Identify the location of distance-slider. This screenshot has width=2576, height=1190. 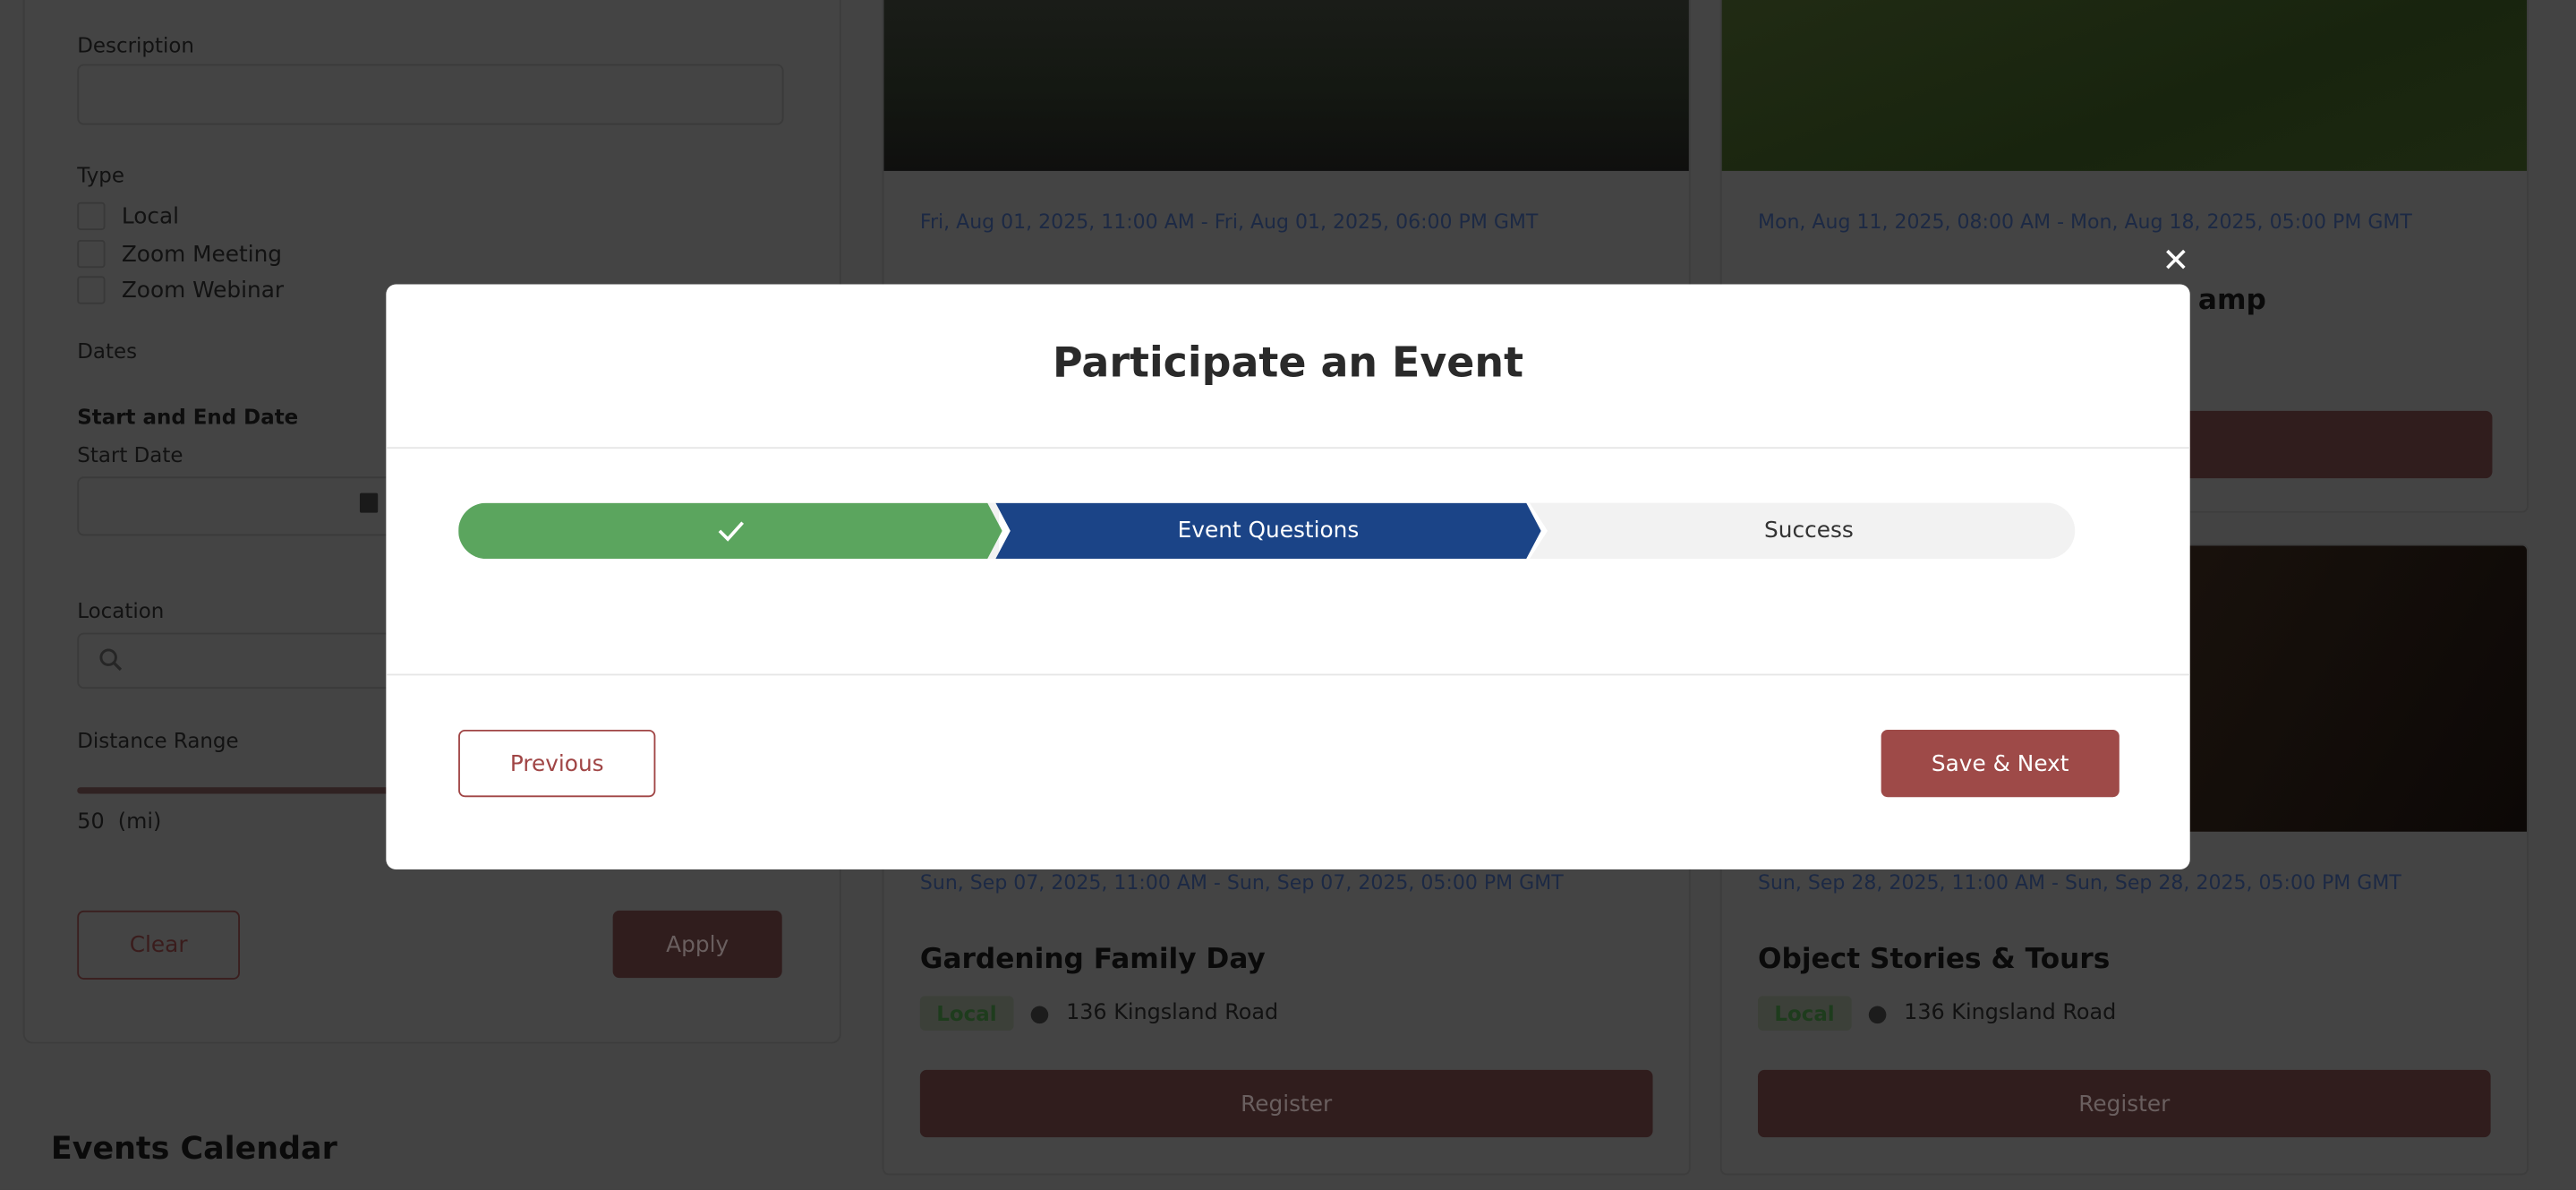
(238, 790).